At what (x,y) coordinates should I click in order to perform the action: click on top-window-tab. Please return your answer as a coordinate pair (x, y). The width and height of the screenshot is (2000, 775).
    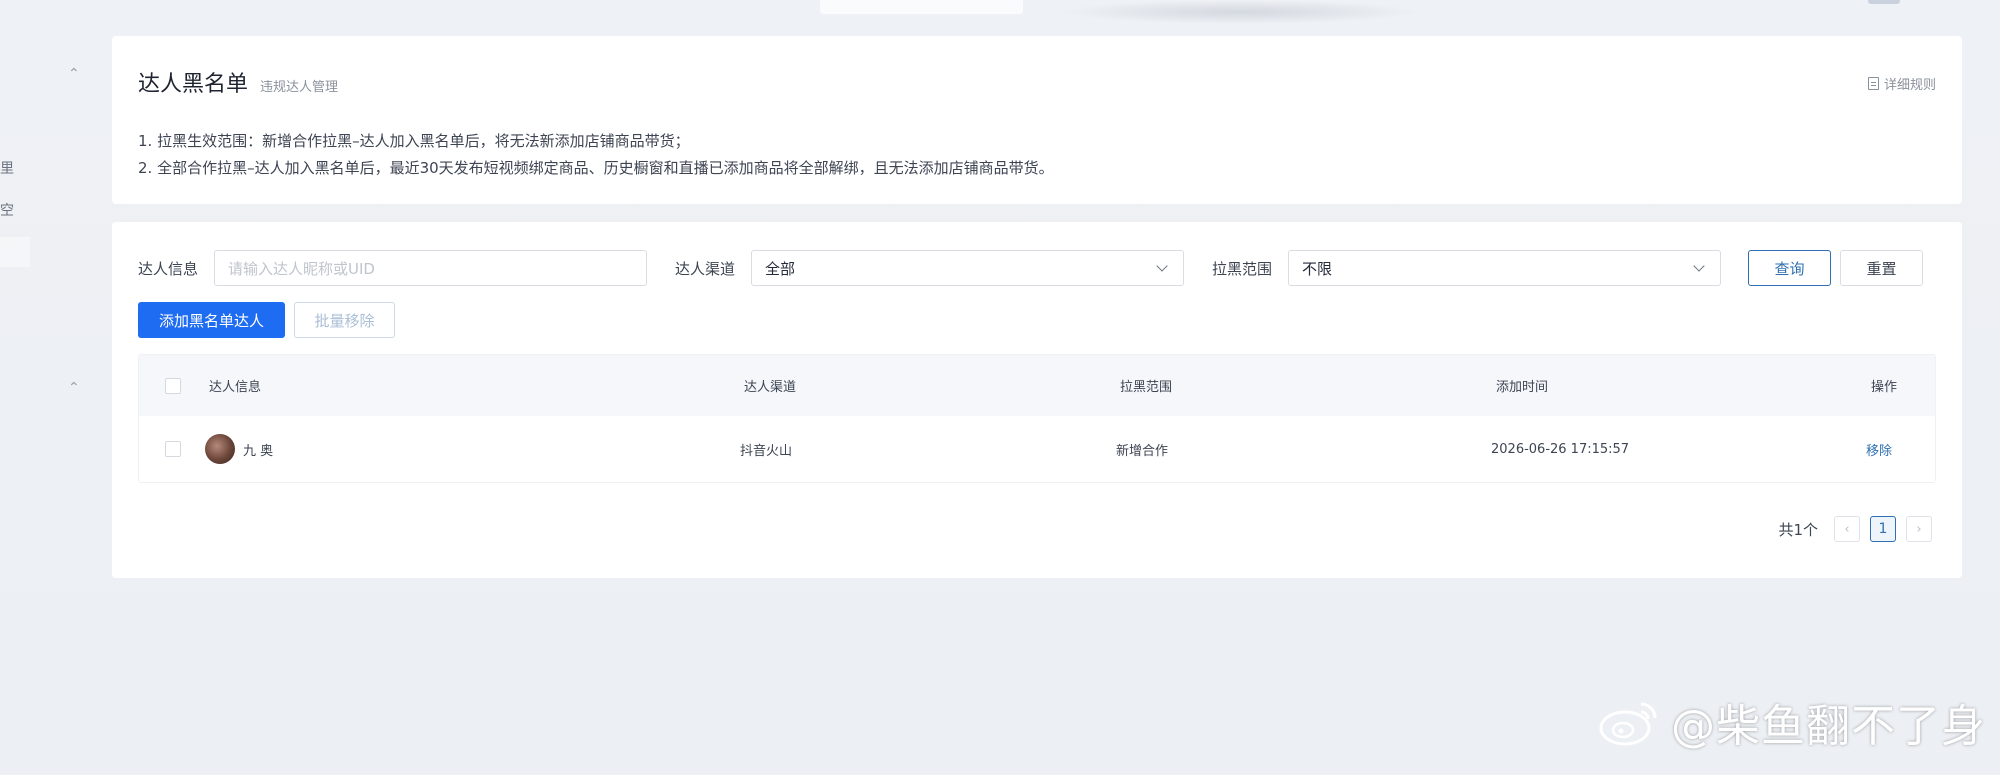
    Looking at the image, I should click on (921, 7).